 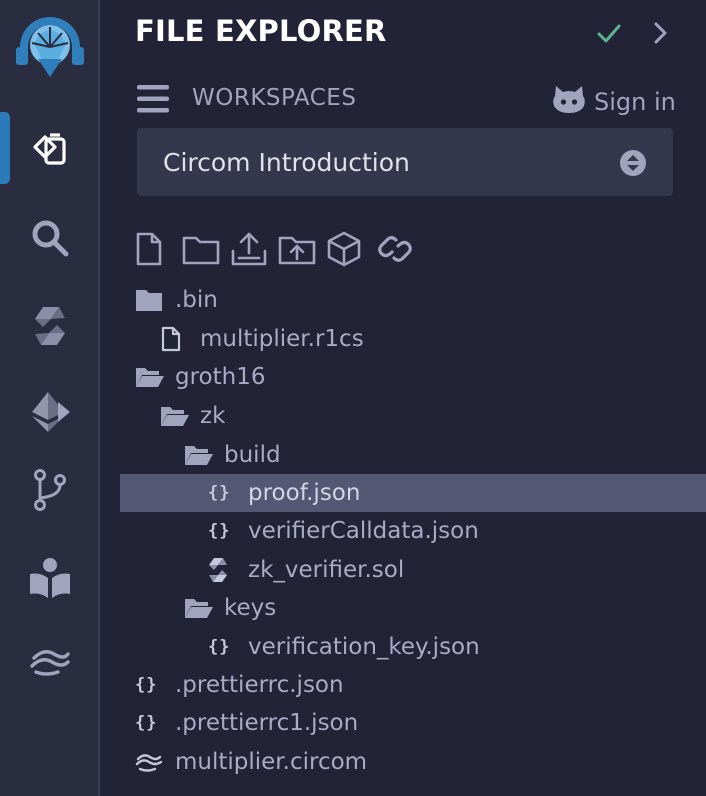 I want to click on workspace-select-value: Circom Introduction, so click(x=286, y=162).